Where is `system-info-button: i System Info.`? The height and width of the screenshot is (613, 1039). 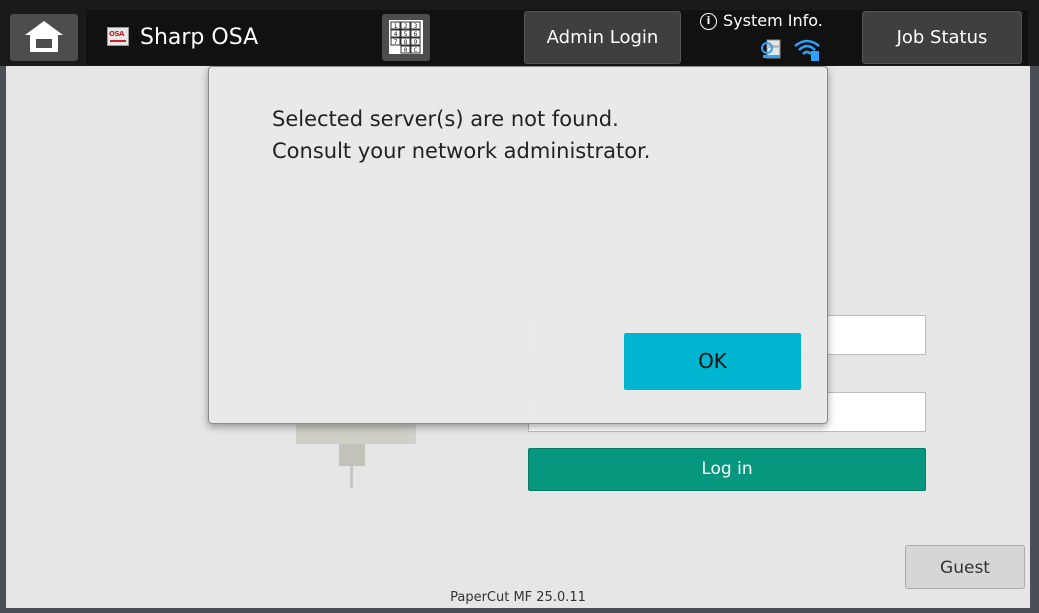 system-info-button: i System Info. is located at coordinates (761, 21).